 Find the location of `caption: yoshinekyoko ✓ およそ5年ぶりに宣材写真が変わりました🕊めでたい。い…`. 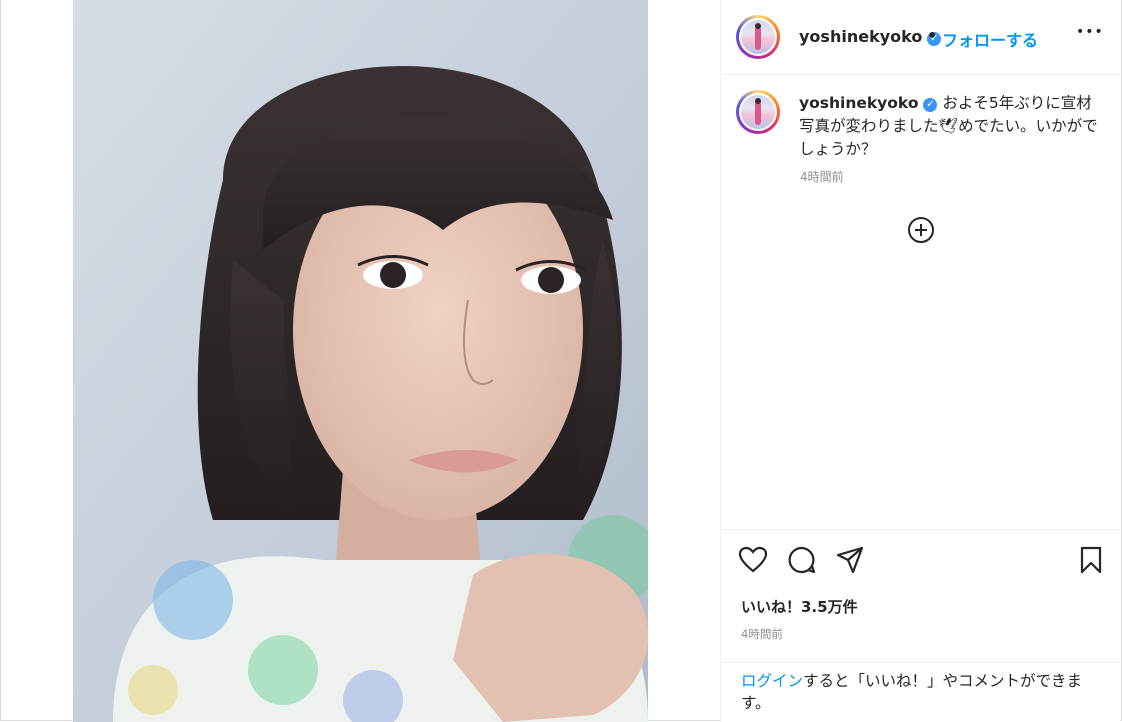

caption: yoshinekyoko ✓ およそ5年ぶりに宣材写真が変わりました🕊めでたい。い… is located at coordinates (949, 126).